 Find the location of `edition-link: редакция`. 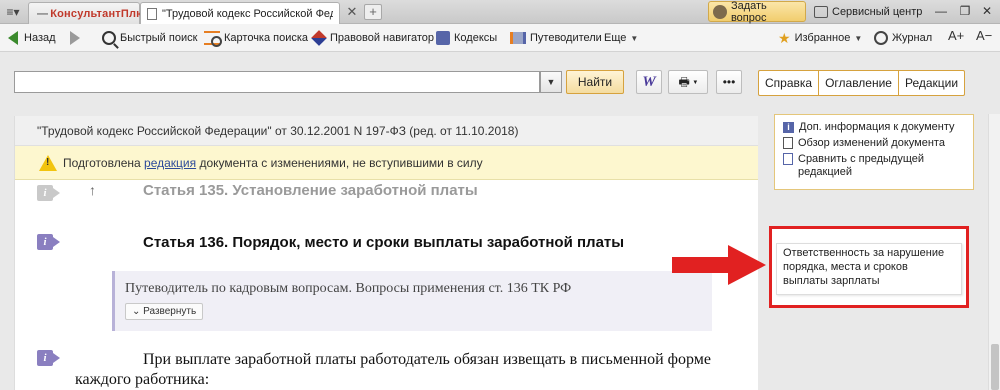

edition-link: редакция is located at coordinates (170, 163).